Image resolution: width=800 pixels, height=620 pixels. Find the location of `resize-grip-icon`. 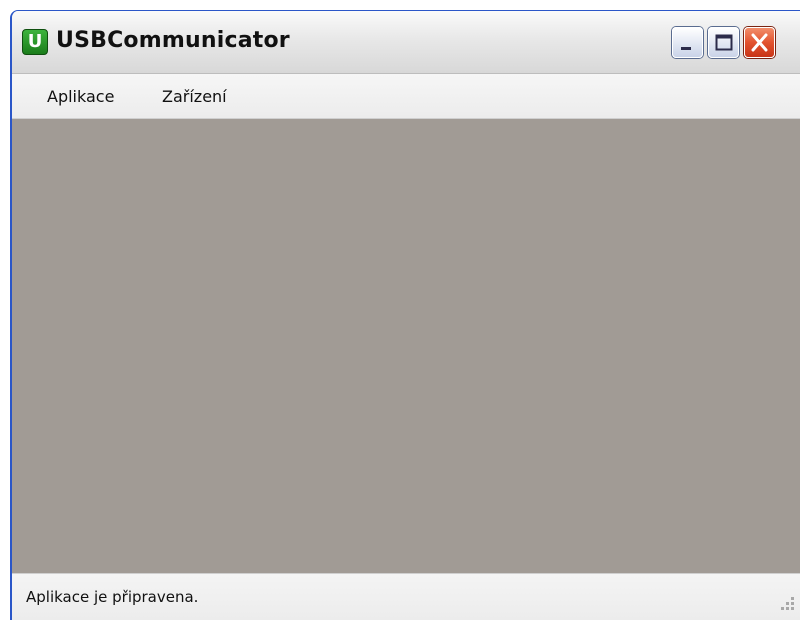

resize-grip-icon is located at coordinates (786, 602).